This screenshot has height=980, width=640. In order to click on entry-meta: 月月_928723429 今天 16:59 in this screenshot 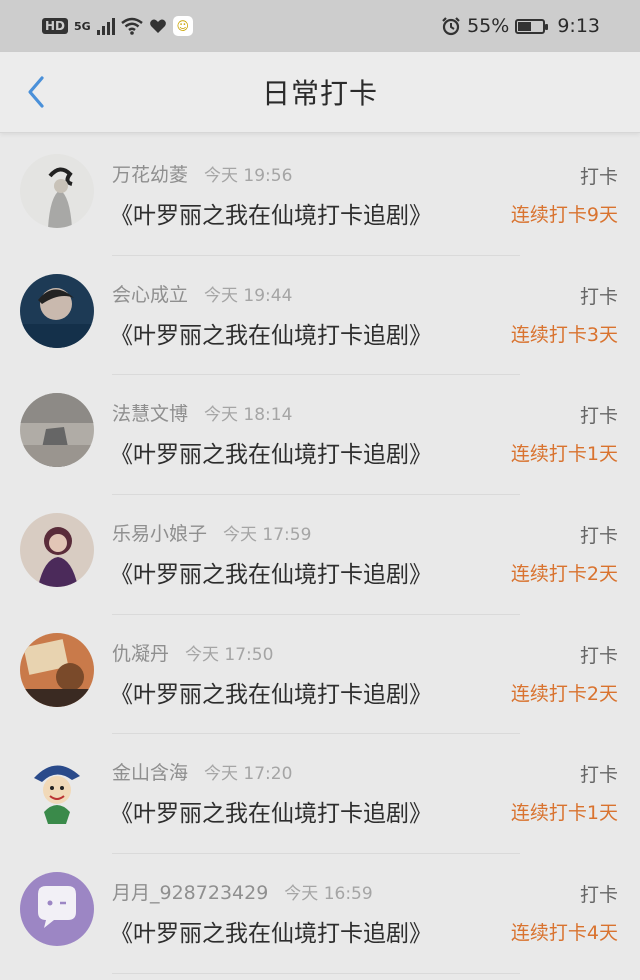, I will do `click(242, 891)`.